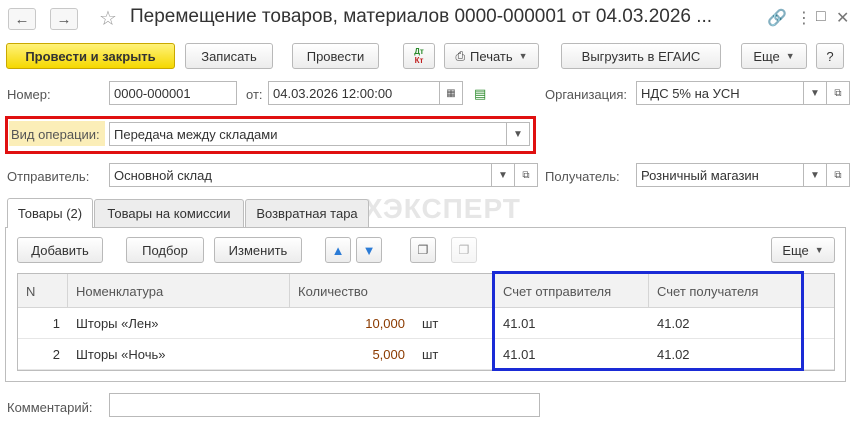  Describe the element at coordinates (43, 291) in the screenshot. I see `column-header-n: N` at that location.